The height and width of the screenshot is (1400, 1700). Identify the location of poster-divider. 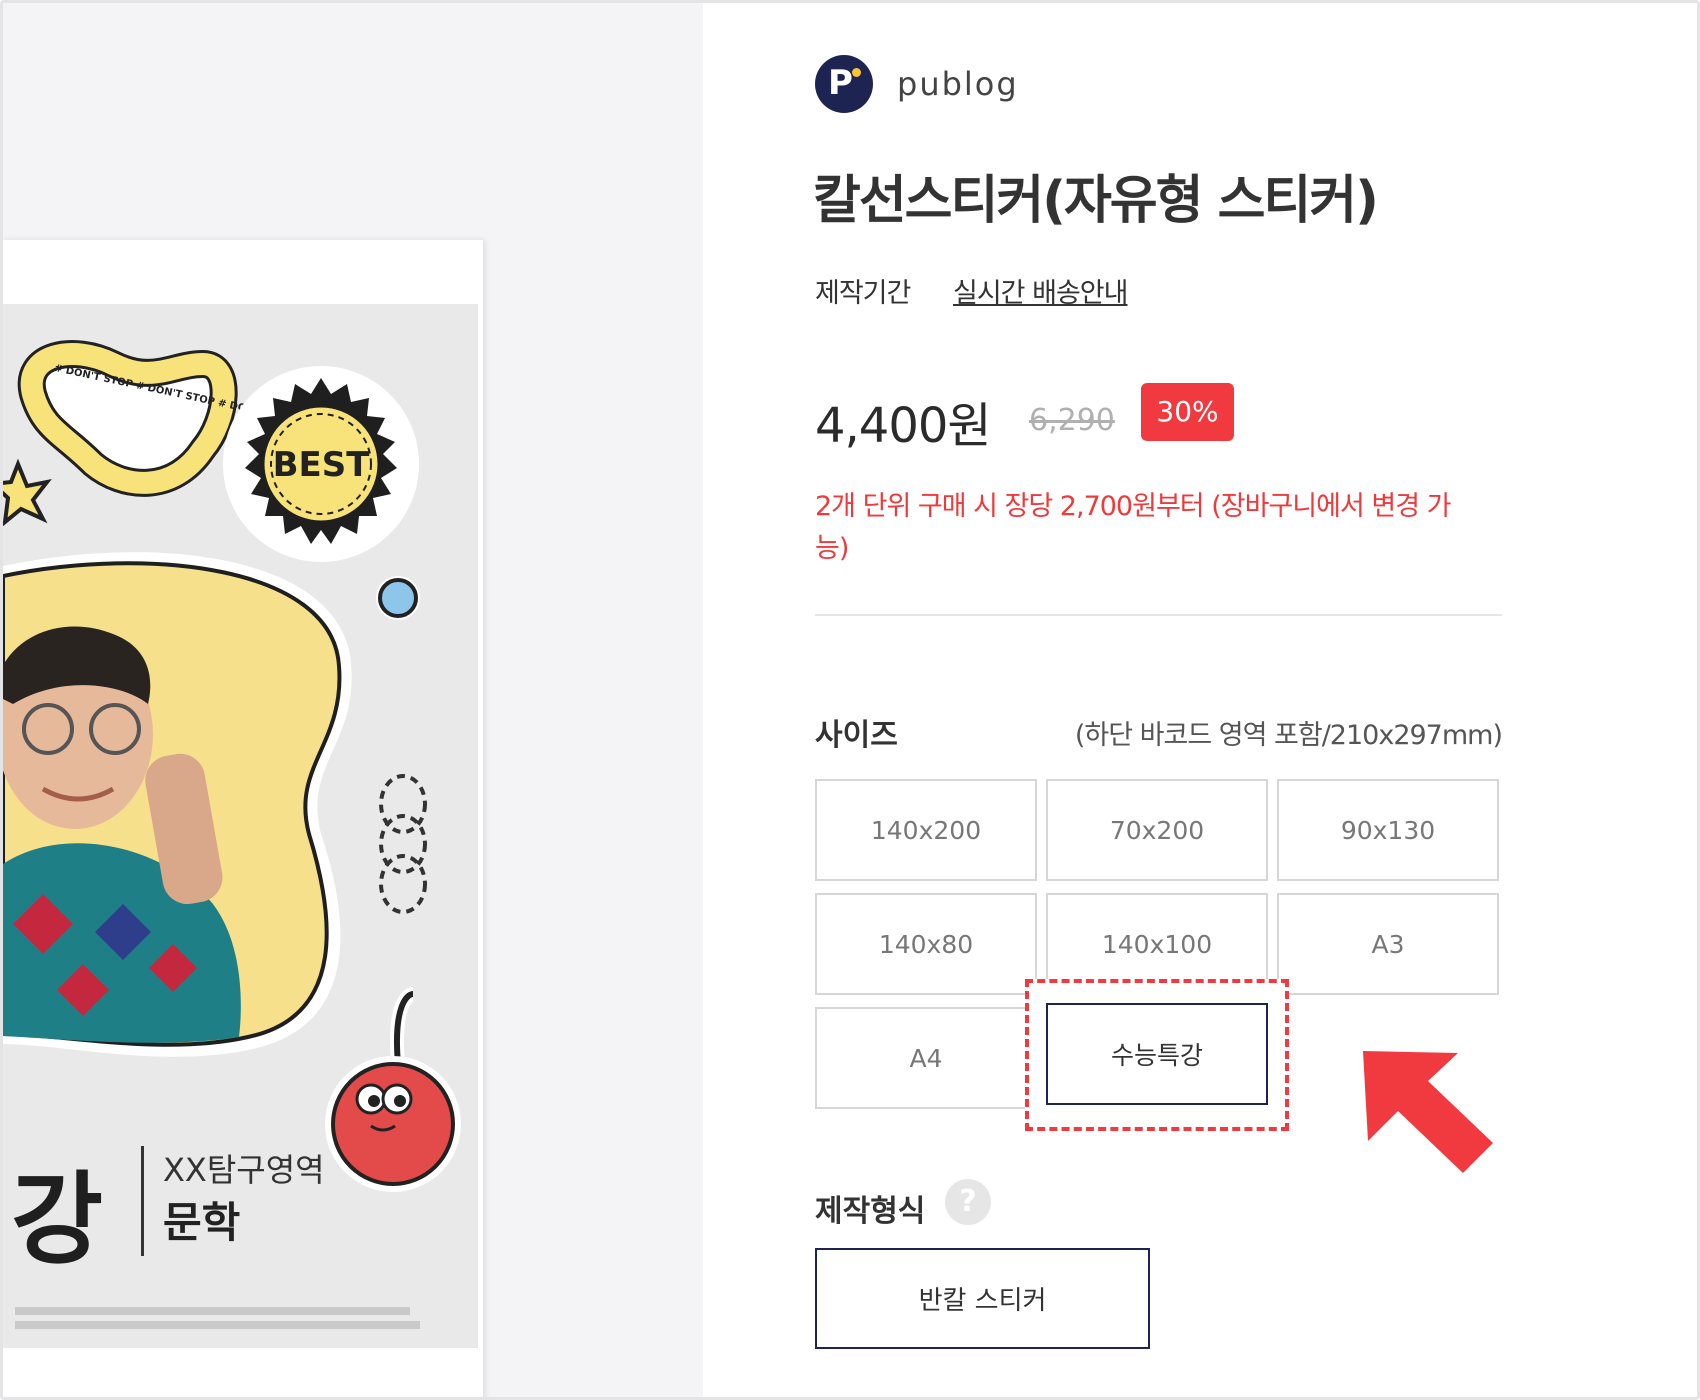
(142, 1201).